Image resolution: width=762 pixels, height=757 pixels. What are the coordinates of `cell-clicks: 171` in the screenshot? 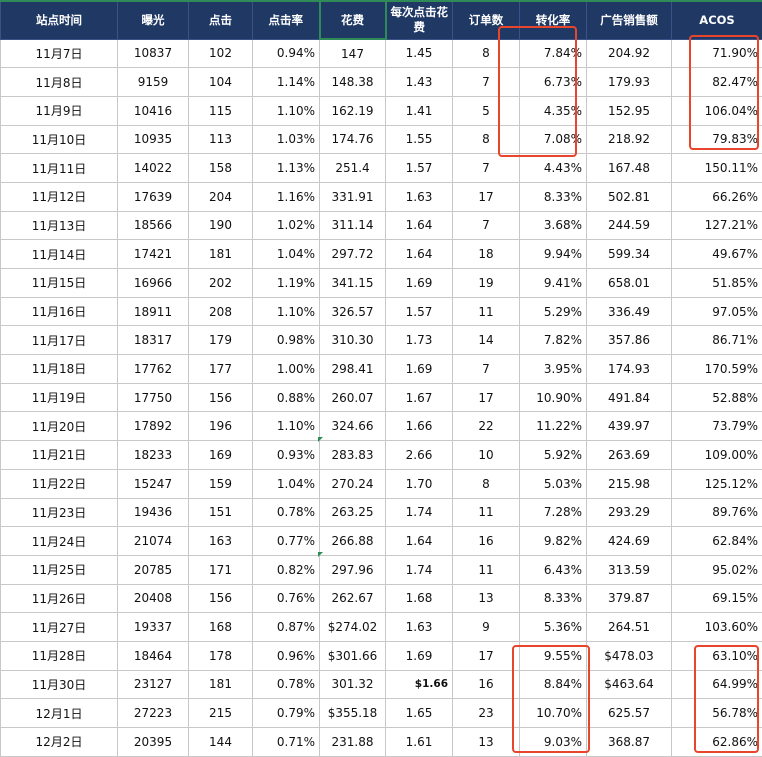 It's located at (221, 569).